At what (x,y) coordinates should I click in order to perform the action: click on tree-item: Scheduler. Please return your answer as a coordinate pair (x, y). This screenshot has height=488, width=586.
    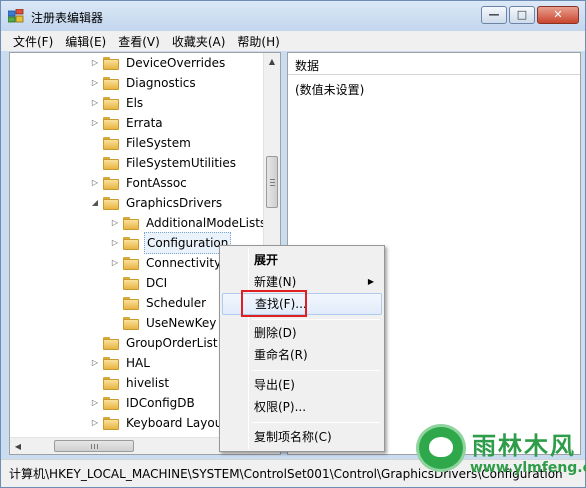
    Looking at the image, I should click on (159, 303).